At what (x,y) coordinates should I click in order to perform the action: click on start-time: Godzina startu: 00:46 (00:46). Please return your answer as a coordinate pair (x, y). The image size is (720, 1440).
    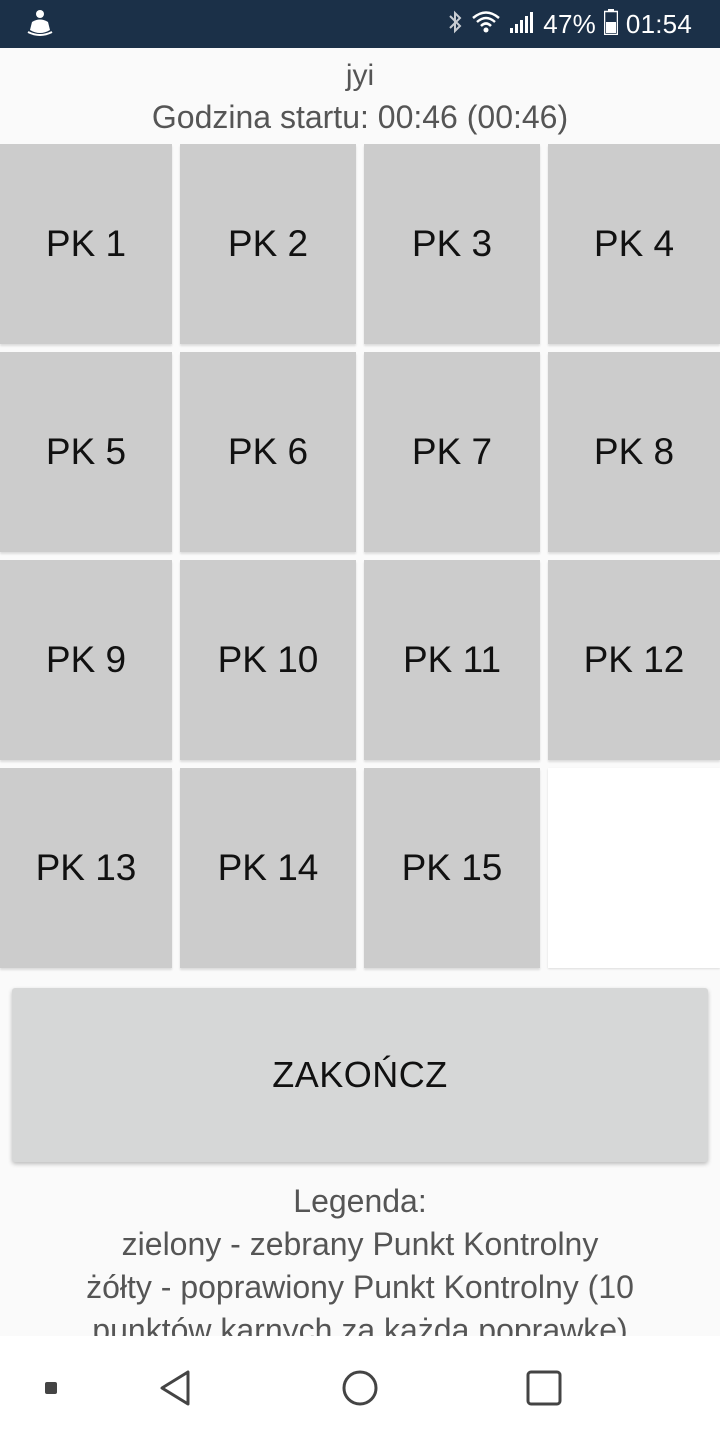
    Looking at the image, I should click on (360, 117).